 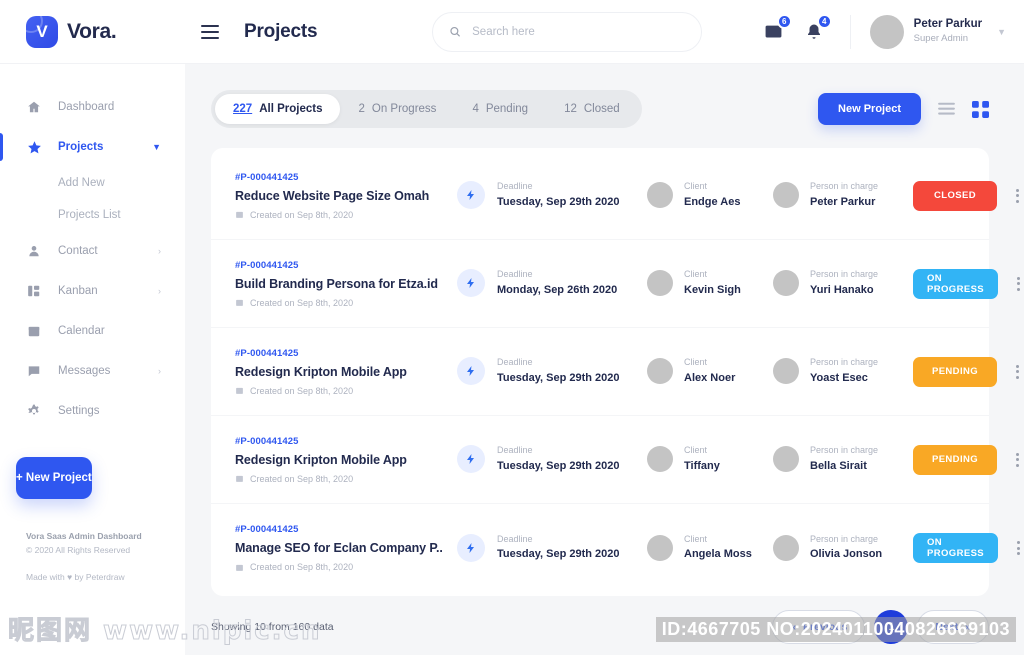 I want to click on grid-view-icon, so click(x=980, y=109).